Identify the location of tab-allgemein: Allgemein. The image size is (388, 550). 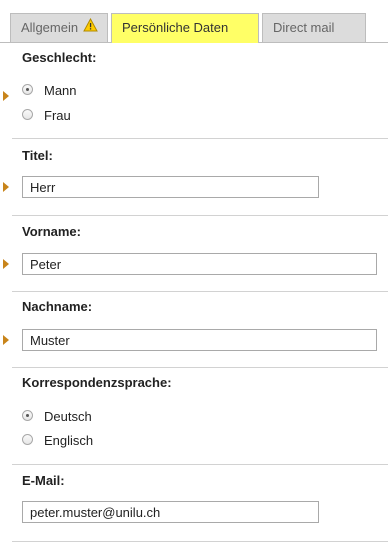
(59, 27).